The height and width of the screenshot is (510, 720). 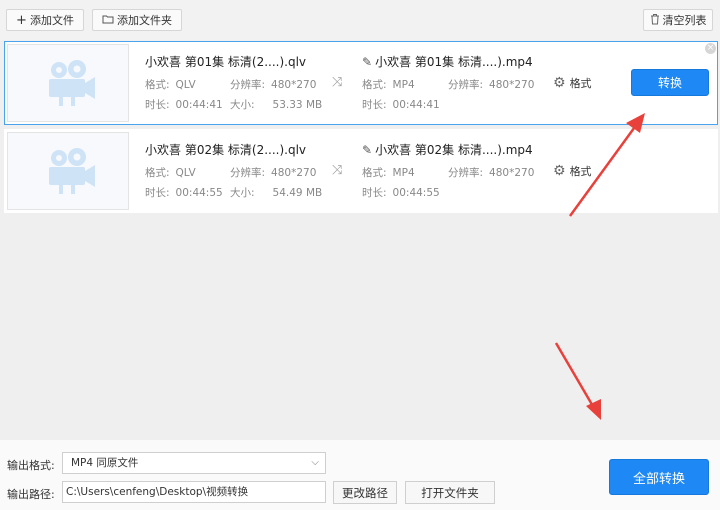 I want to click on add-file-label: 添加文件, so click(x=51, y=20).